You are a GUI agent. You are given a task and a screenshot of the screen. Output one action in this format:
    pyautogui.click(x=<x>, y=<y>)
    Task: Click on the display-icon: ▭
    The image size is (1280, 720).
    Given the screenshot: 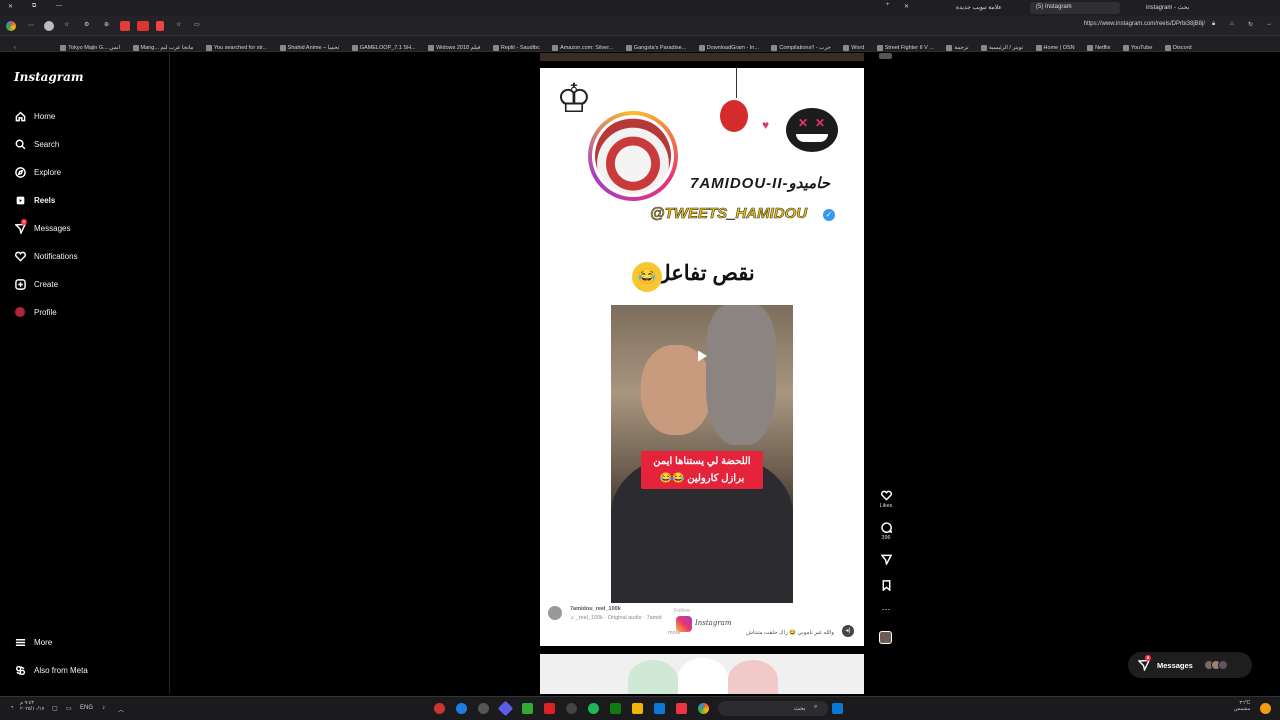 What is the action you would take?
    pyautogui.click(x=69, y=708)
    